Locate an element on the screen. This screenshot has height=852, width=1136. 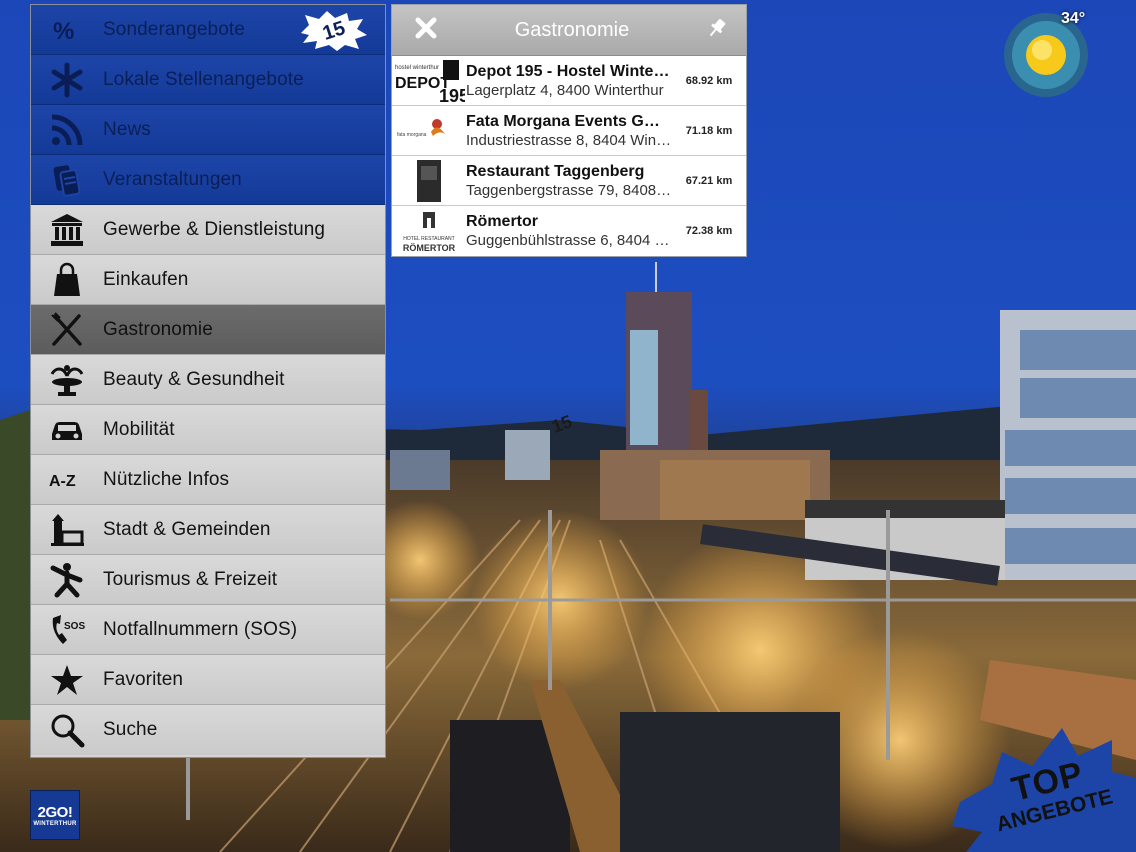
building-icon is located at coordinates (67, 230).